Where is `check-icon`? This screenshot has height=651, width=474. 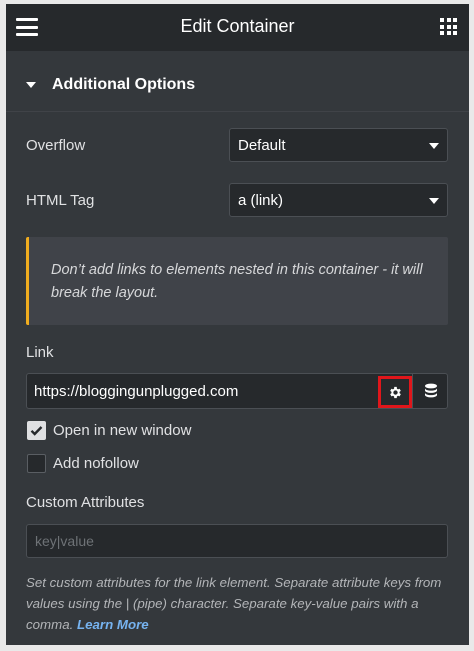 check-icon is located at coordinates (36, 431).